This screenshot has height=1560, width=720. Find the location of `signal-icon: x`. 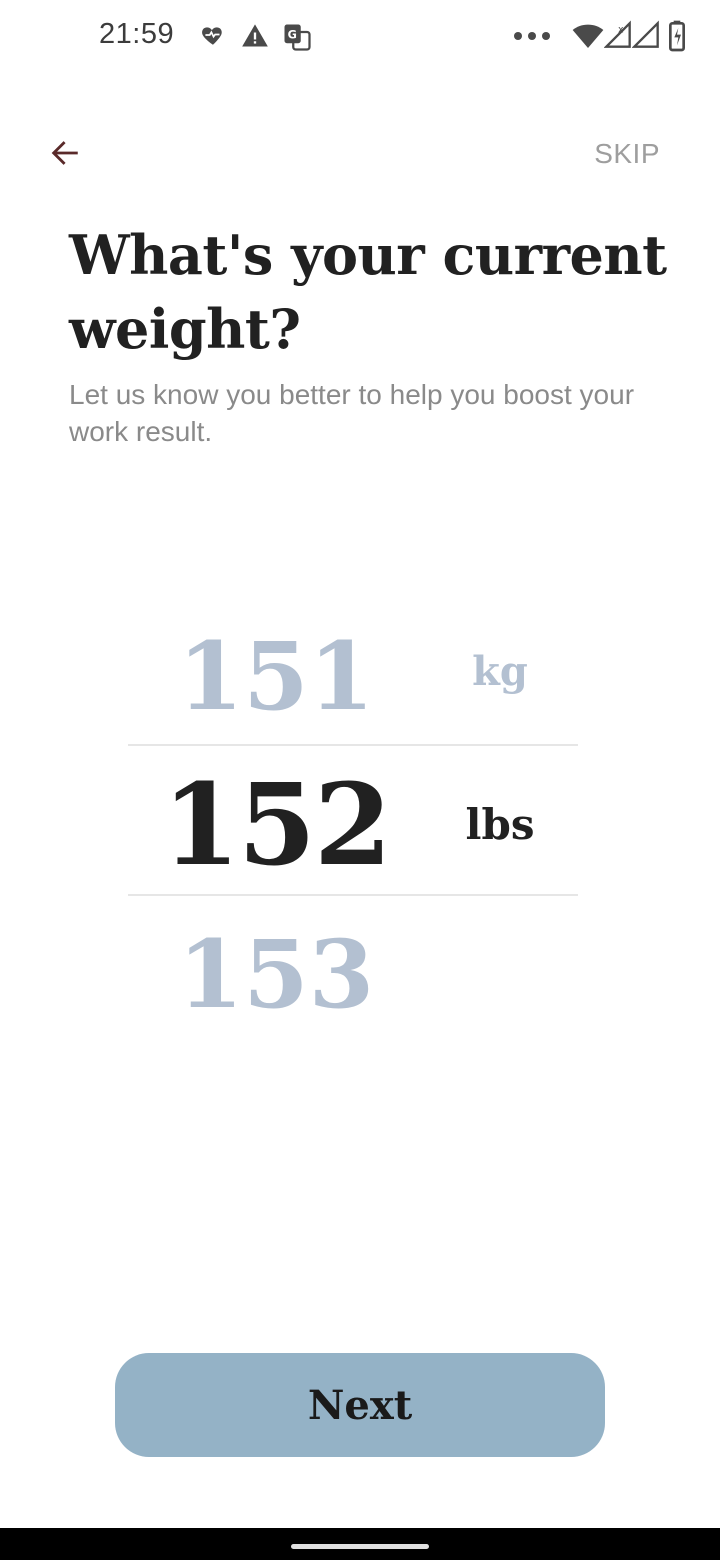

signal-icon: x is located at coordinates (617, 37).